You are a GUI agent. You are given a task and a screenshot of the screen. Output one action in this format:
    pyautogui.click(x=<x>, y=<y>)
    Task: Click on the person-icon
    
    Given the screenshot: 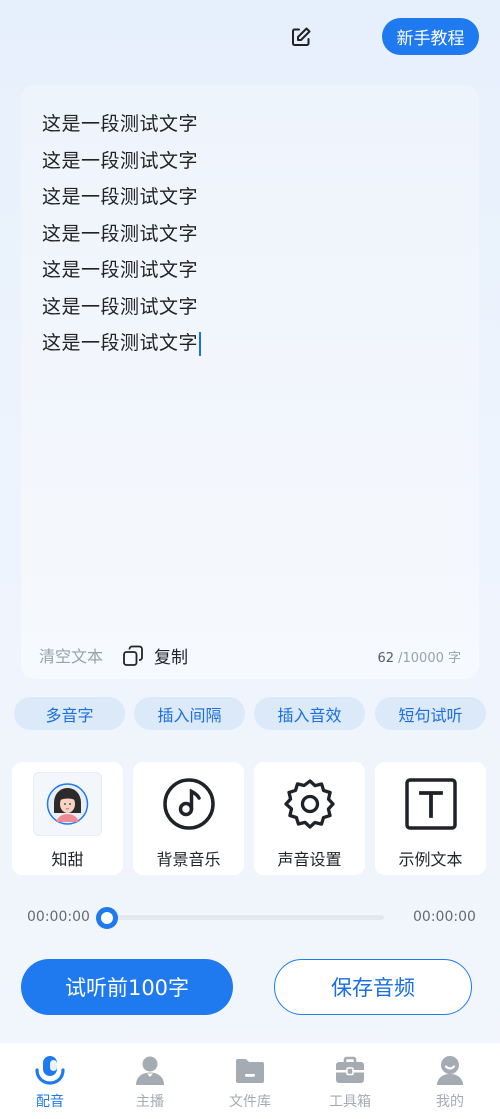 What is the action you would take?
    pyautogui.click(x=150, y=1072)
    